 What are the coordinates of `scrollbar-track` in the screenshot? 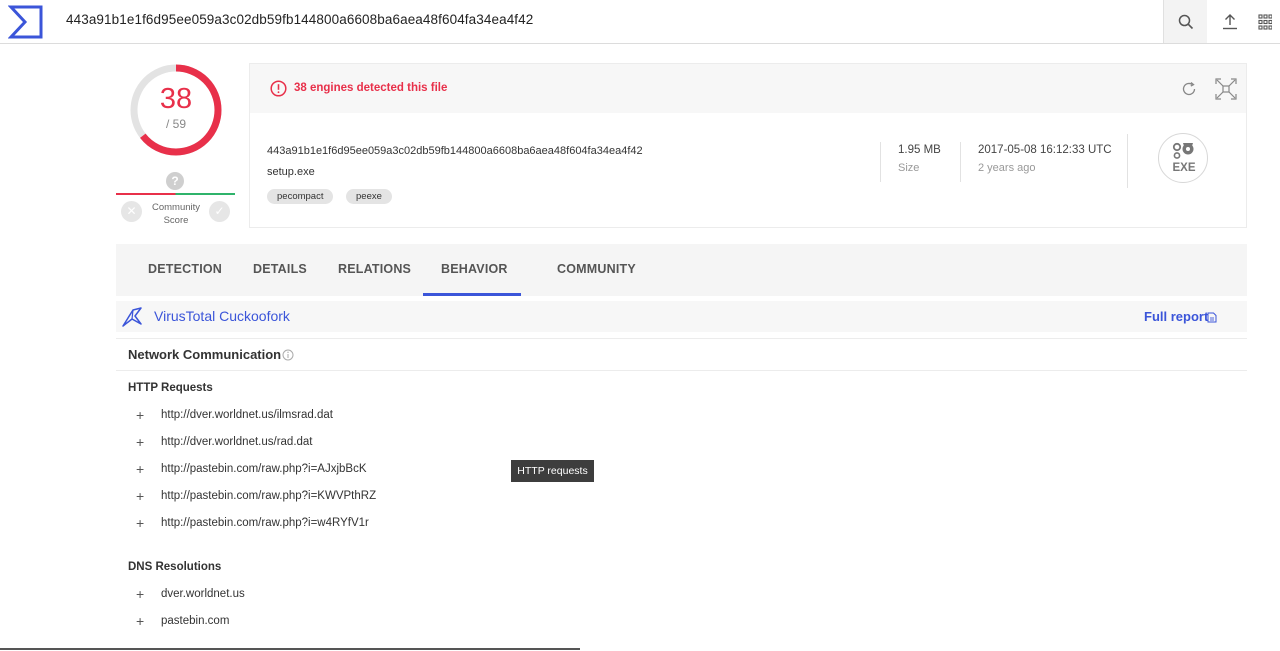 It's located at (290, 649).